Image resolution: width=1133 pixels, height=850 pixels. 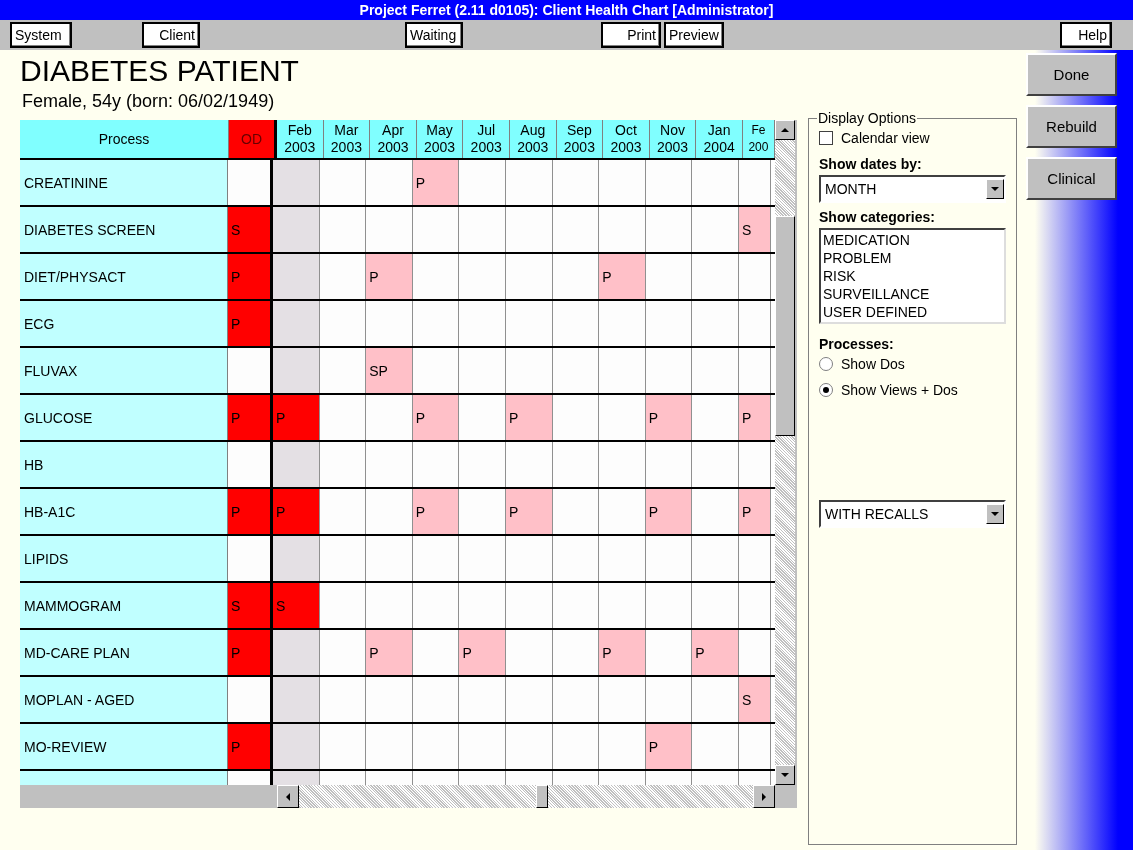 I want to click on process-cell: CREATININE, so click(x=124, y=182).